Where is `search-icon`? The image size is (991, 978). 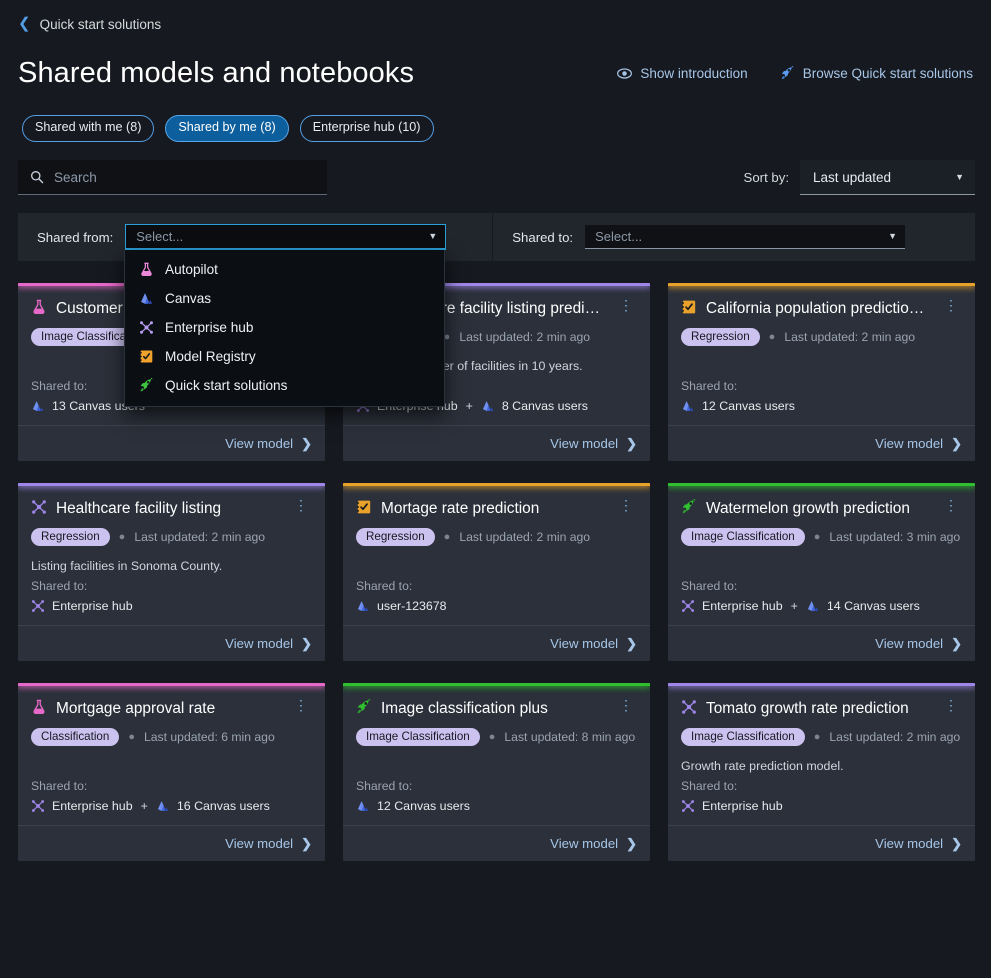 search-icon is located at coordinates (37, 177).